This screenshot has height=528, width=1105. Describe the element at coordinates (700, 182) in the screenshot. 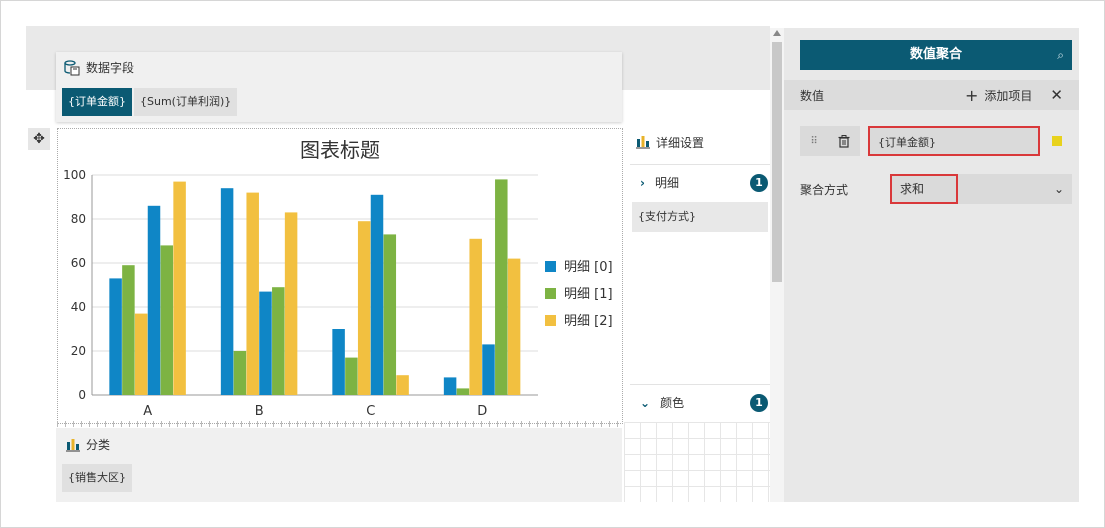

I see `detail-section-toggle: › 明细 1` at that location.